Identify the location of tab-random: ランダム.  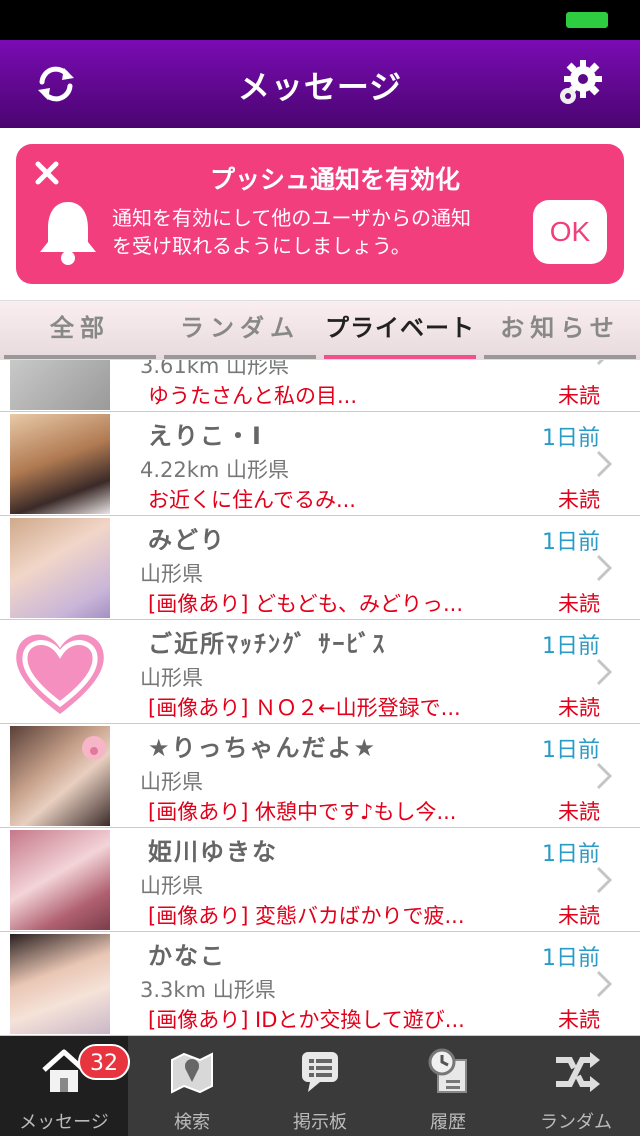
(240, 331).